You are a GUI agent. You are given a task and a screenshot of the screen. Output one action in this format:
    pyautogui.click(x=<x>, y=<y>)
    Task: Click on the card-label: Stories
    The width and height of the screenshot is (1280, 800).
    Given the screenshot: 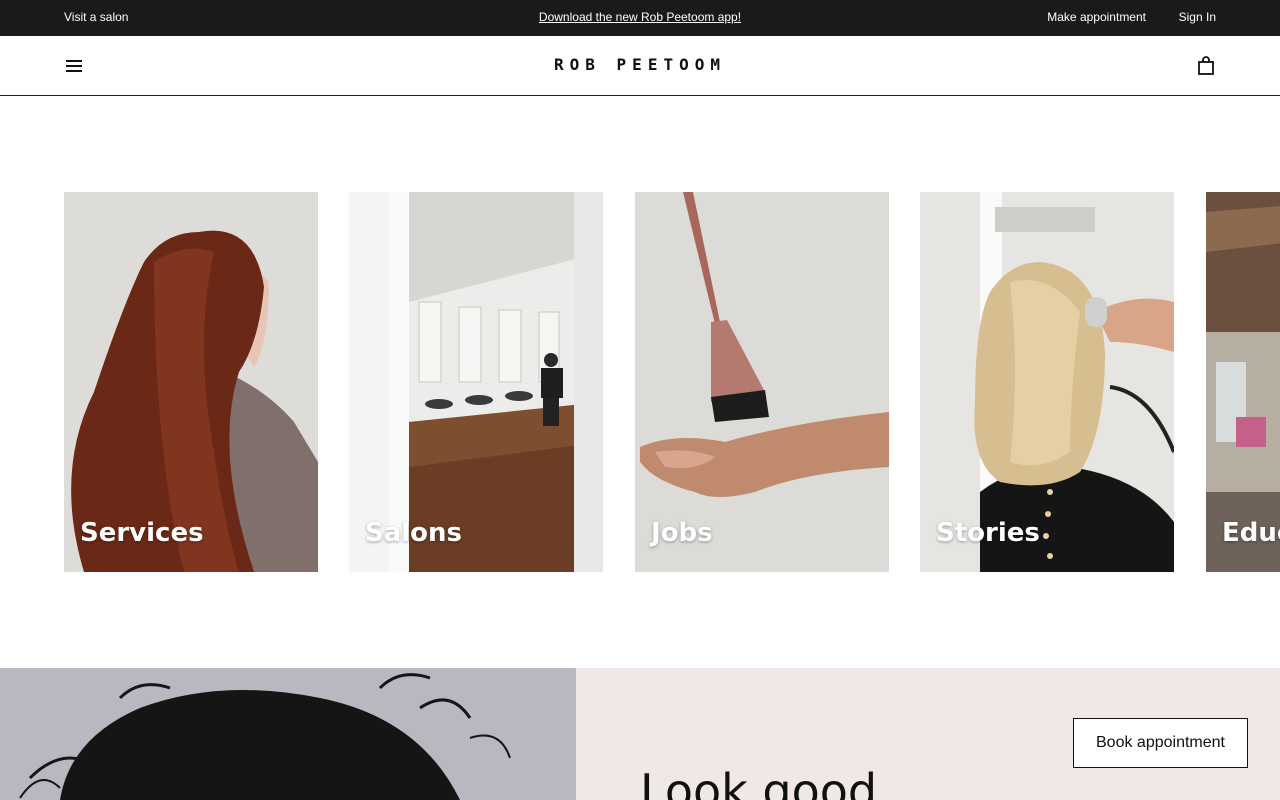 What is the action you would take?
    pyautogui.click(x=988, y=533)
    